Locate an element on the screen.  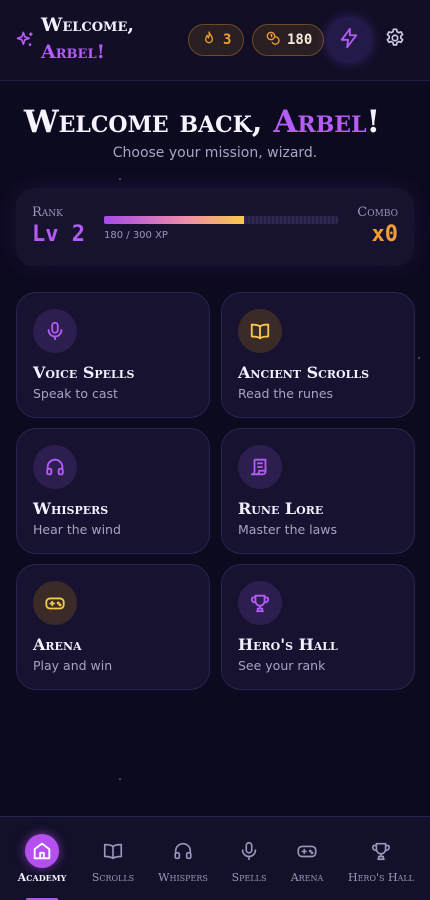
mission-subtitle: Master the laws is located at coordinates (288, 529).